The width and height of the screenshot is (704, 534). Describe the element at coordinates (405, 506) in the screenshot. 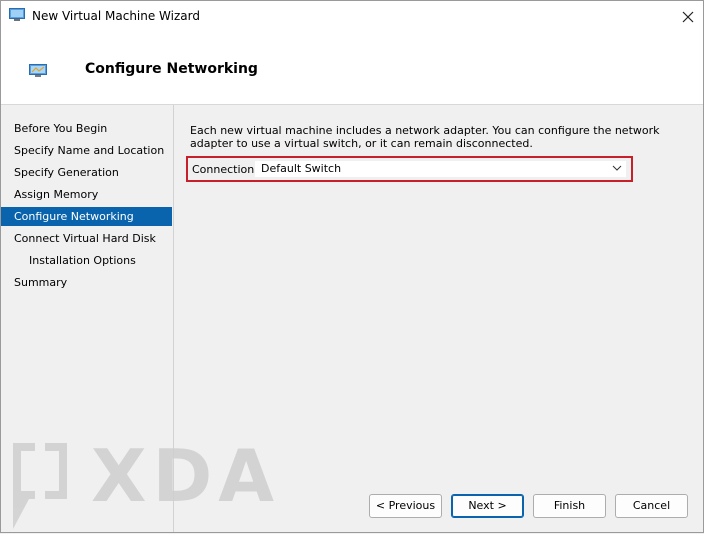

I see `previous-button: < Previous` at that location.